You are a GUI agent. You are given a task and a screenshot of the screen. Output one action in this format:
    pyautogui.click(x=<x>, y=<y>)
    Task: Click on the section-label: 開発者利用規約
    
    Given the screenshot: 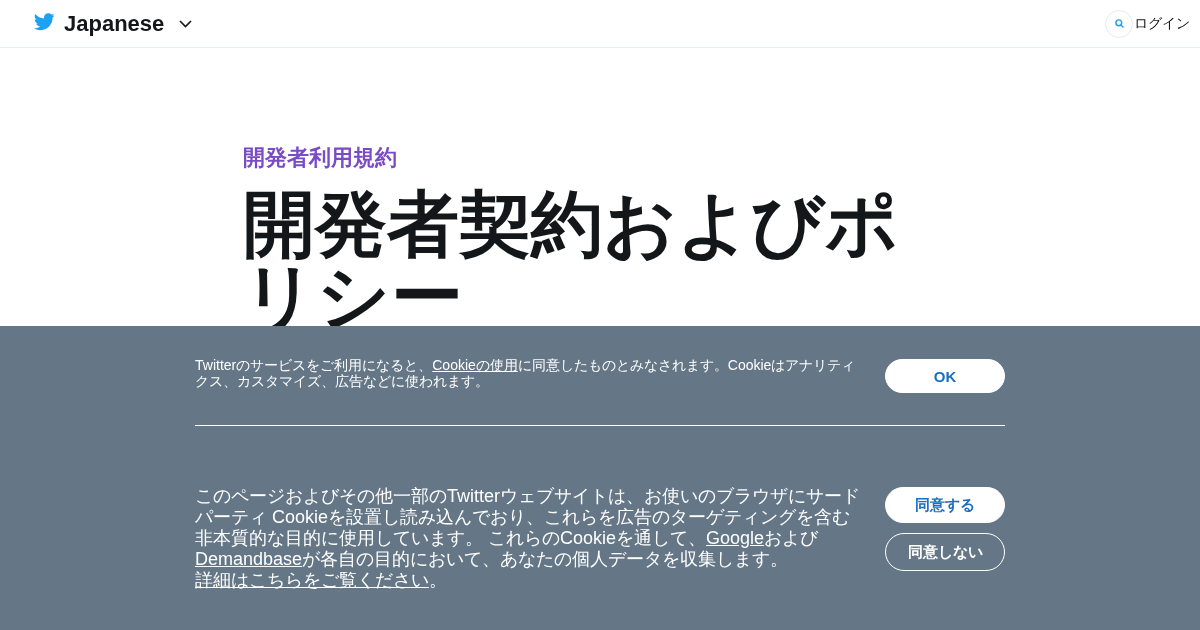 What is the action you would take?
    pyautogui.click(x=320, y=158)
    